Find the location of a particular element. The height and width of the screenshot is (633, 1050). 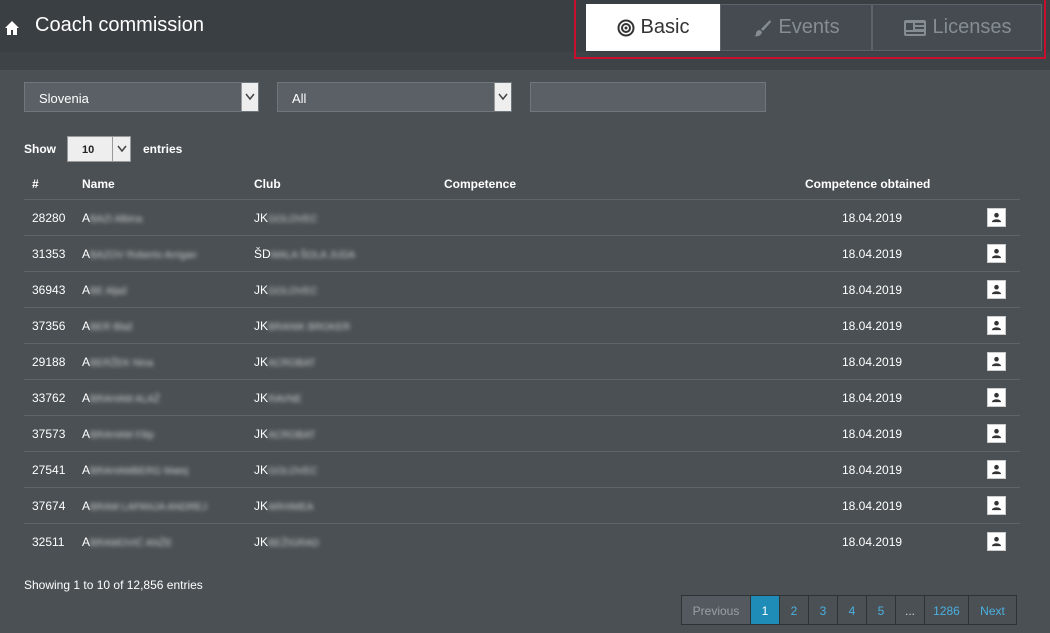

row-name-redacted: BE Aljaž is located at coordinates (109, 291).